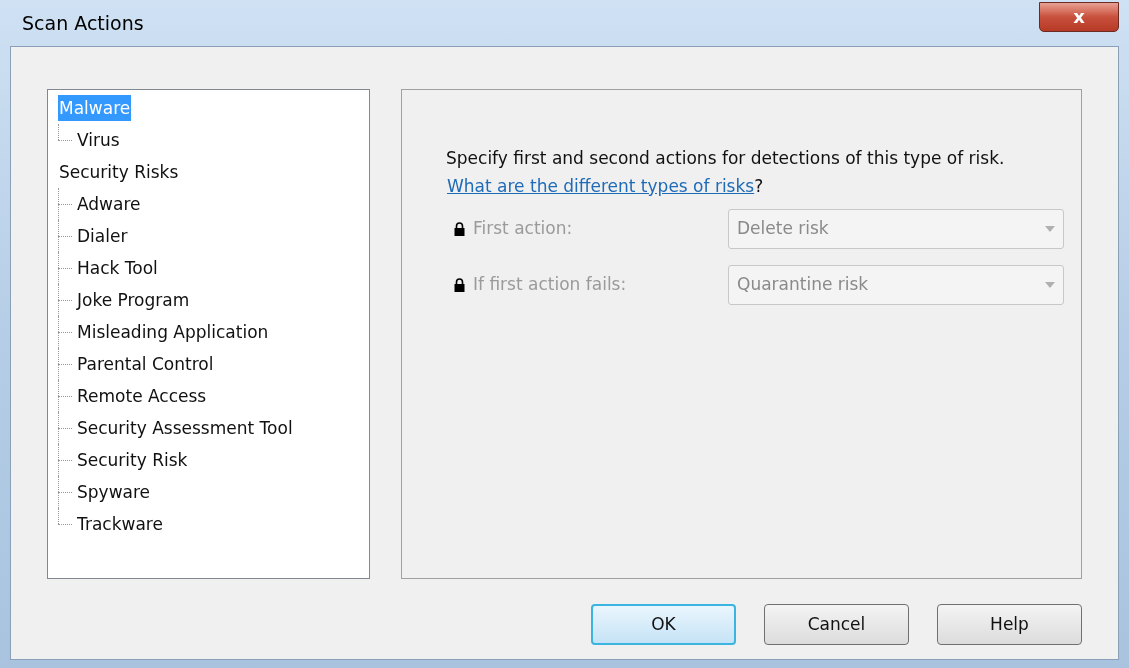 Image resolution: width=1129 pixels, height=668 pixels. Describe the element at coordinates (601, 185) in the screenshot. I see `help-link: What are the different types of risks` at that location.